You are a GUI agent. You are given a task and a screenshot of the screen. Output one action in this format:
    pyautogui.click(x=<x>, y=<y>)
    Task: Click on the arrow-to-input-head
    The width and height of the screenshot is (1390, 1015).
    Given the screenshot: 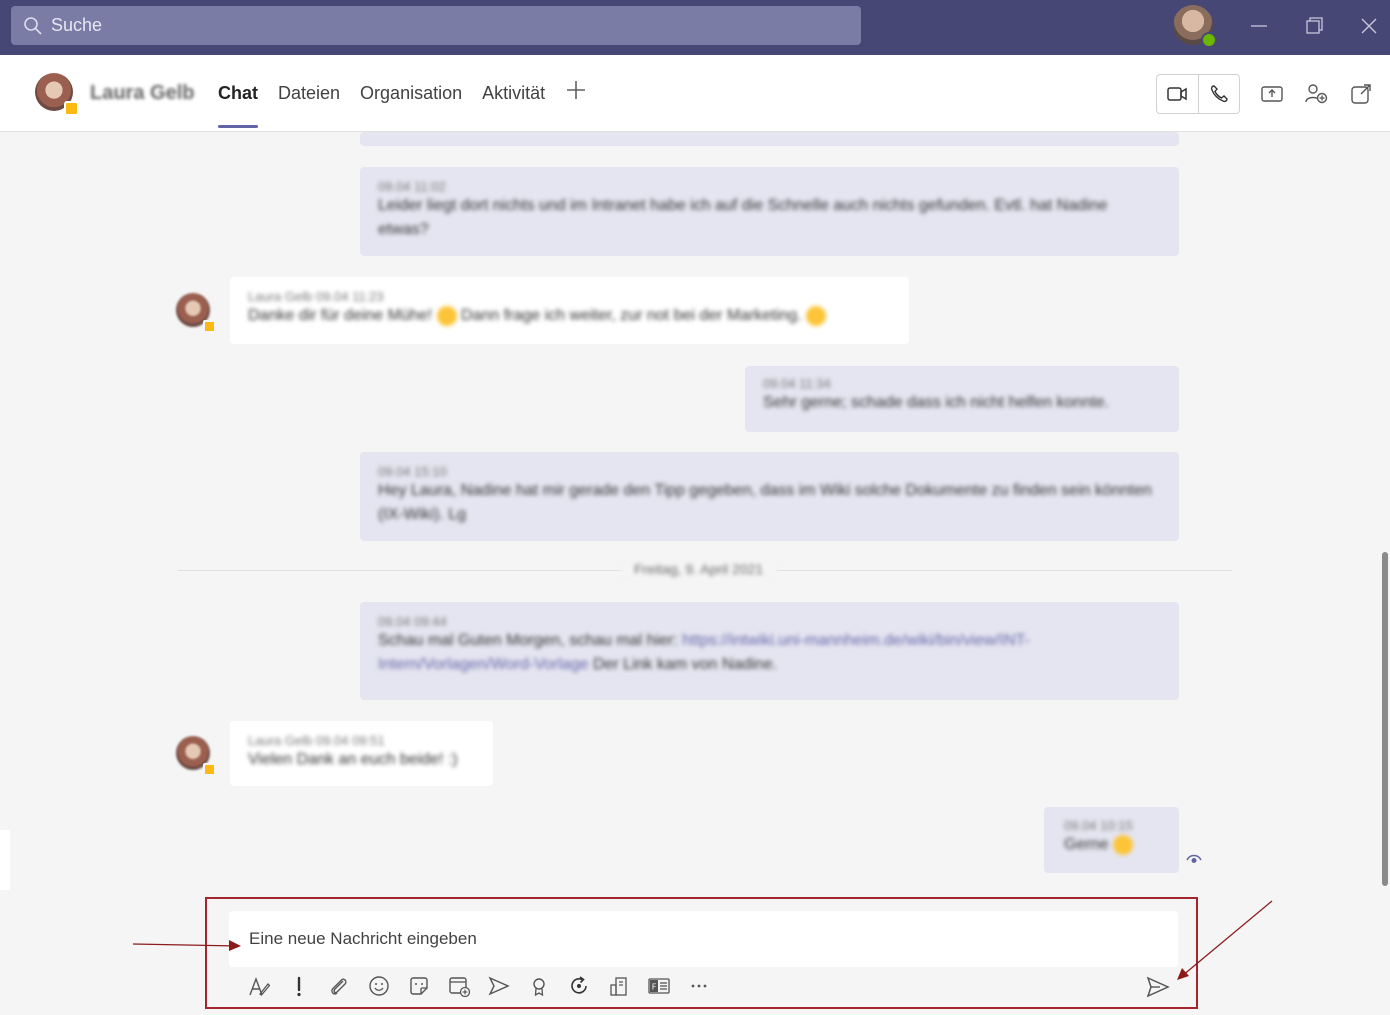 What is the action you would take?
    pyautogui.click(x=235, y=945)
    